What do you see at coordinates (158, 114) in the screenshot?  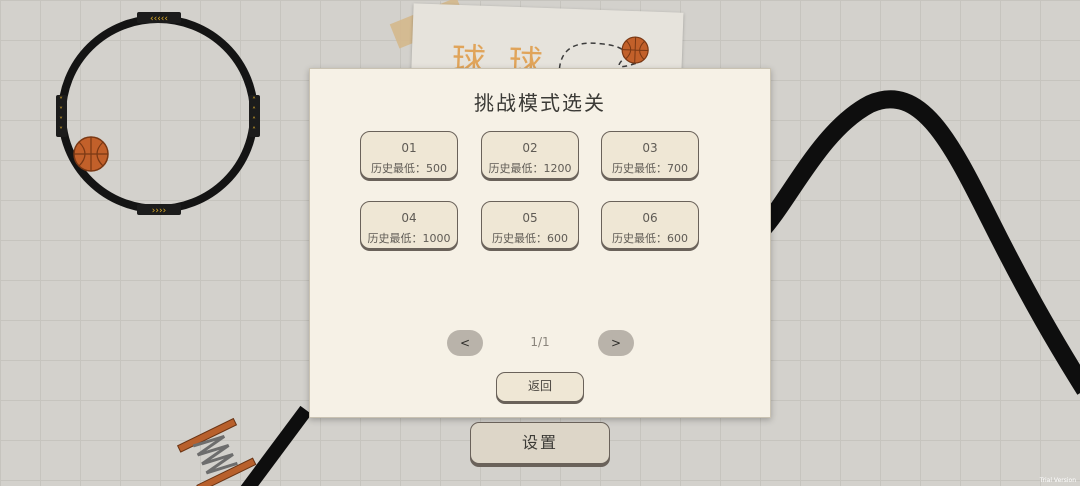 I see `loop-track` at bounding box center [158, 114].